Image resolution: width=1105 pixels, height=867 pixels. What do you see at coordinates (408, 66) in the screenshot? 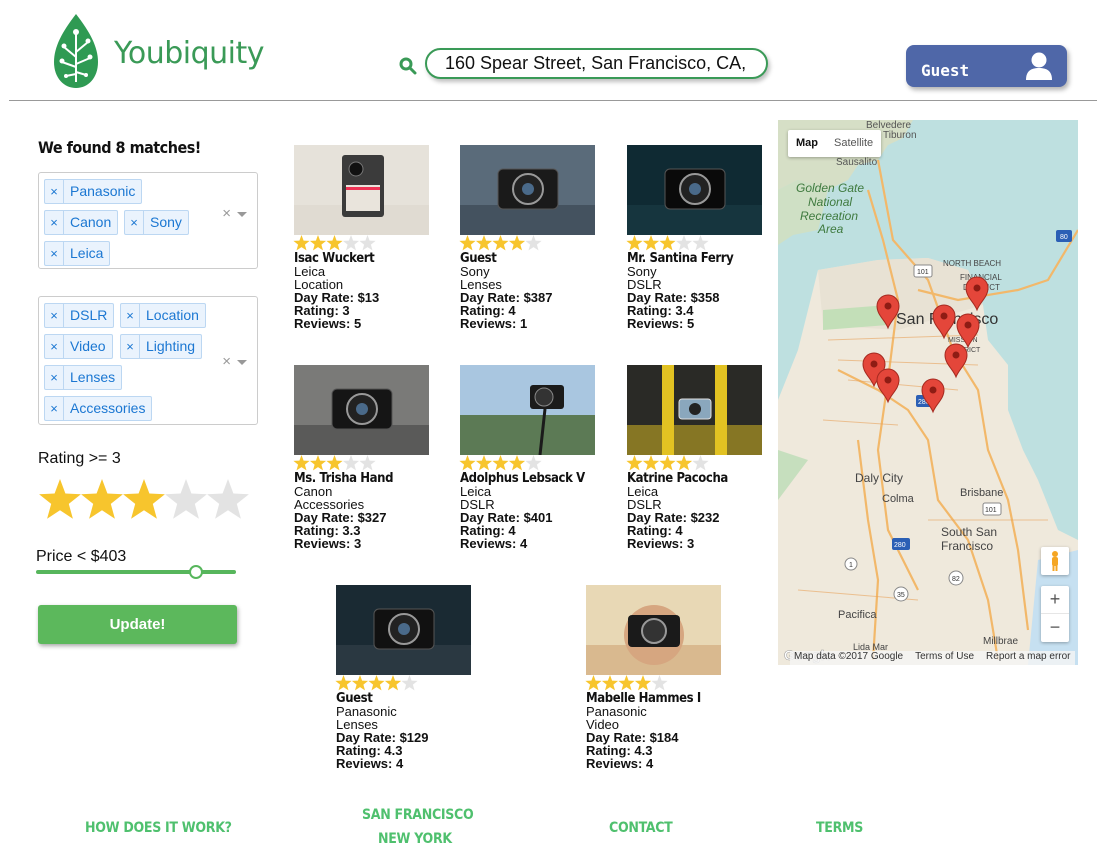
I see `search-icon` at bounding box center [408, 66].